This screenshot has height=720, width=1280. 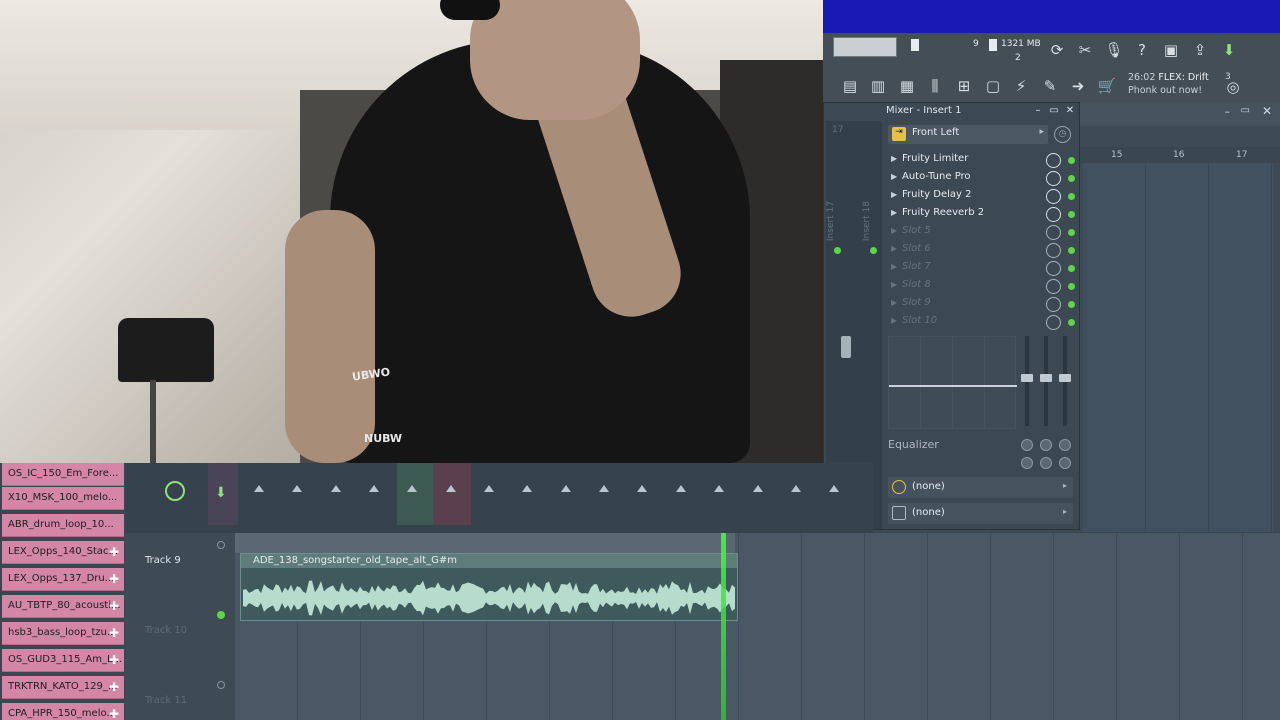 I want to click on effect-slot-10: ▶ Slot 10, so click(x=981, y=322).